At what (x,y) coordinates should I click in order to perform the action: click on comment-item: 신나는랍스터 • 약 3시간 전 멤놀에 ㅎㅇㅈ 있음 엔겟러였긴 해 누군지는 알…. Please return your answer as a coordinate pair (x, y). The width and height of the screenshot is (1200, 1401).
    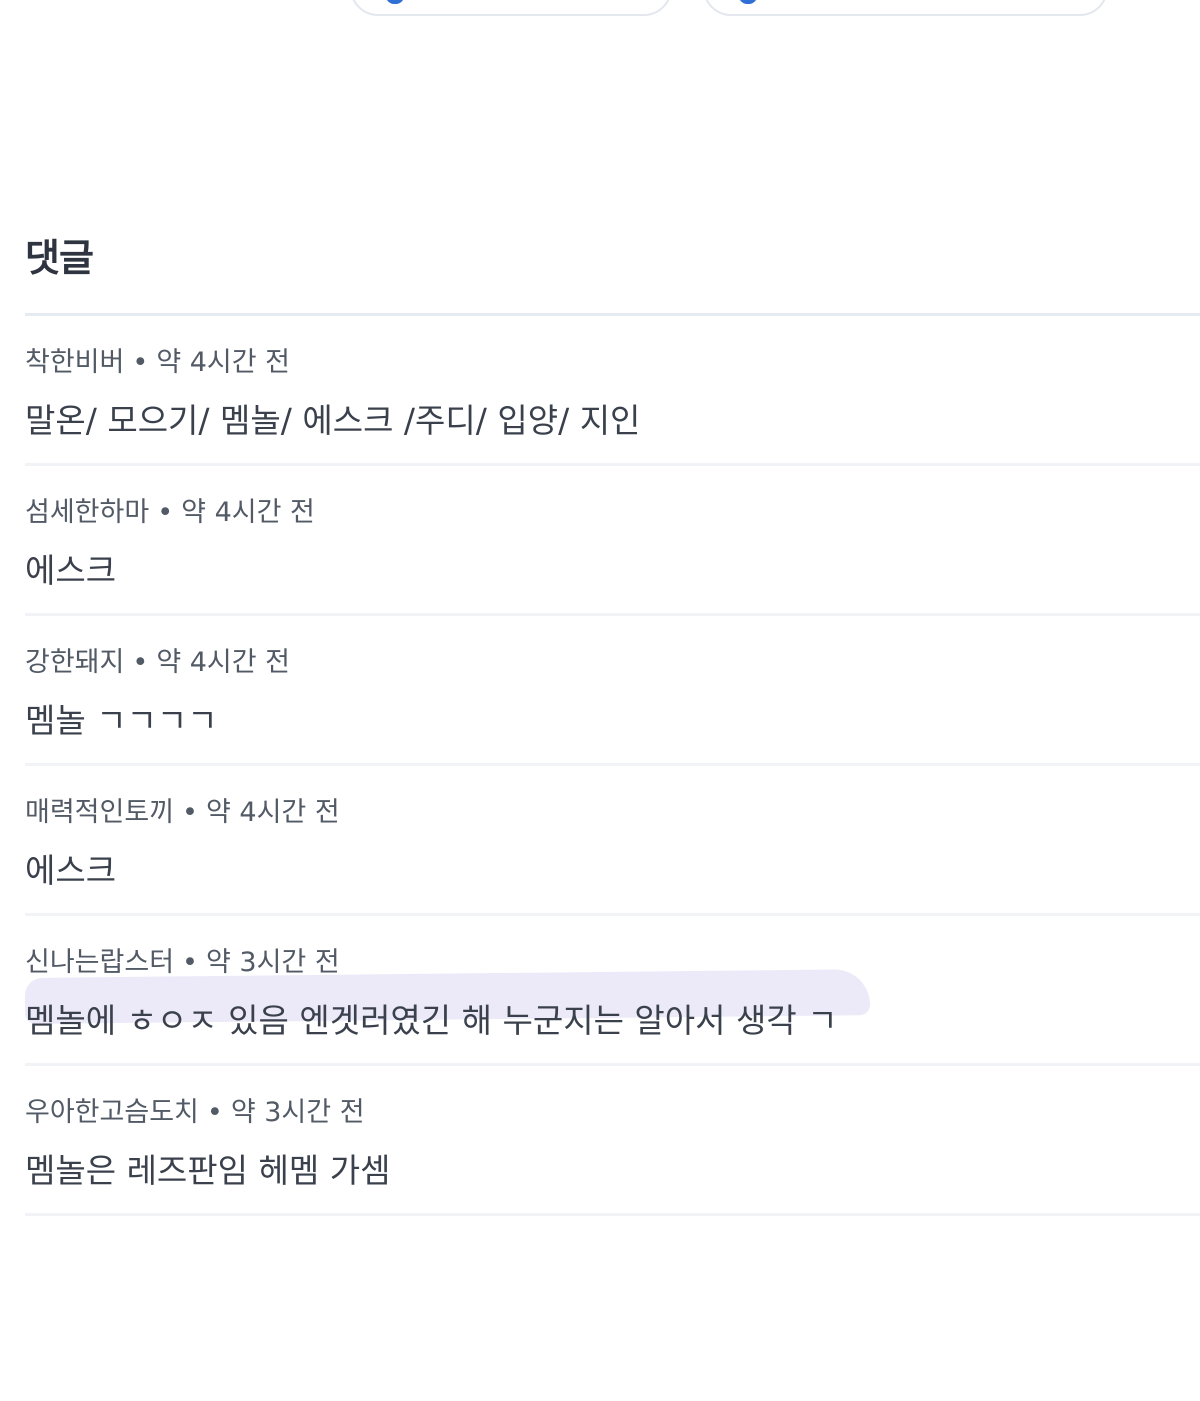
    Looking at the image, I should click on (612, 991).